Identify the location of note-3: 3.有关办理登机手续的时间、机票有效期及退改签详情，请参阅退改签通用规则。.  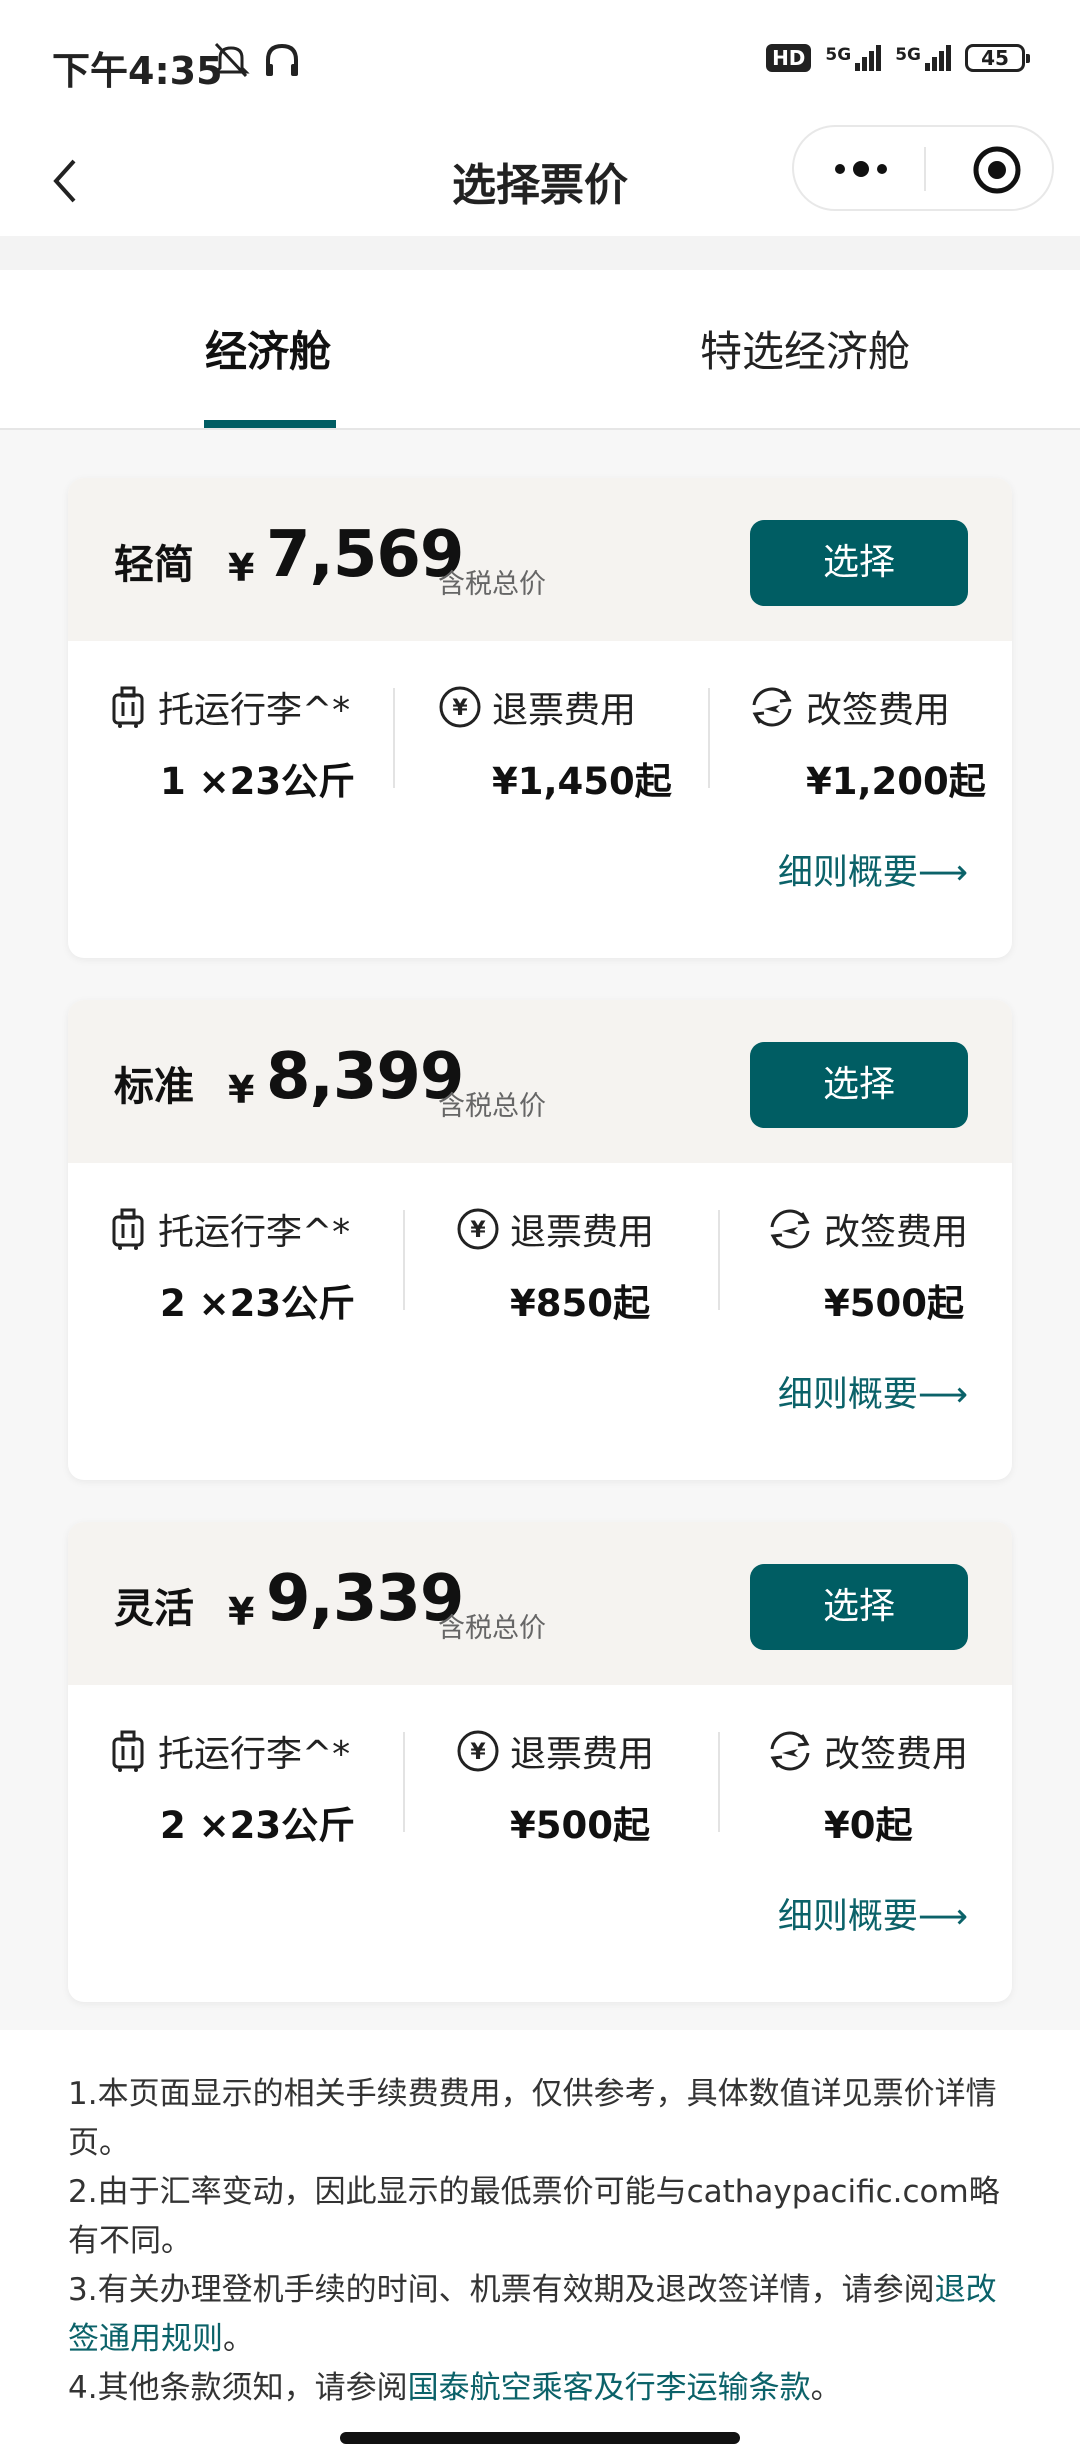
(540, 2315).